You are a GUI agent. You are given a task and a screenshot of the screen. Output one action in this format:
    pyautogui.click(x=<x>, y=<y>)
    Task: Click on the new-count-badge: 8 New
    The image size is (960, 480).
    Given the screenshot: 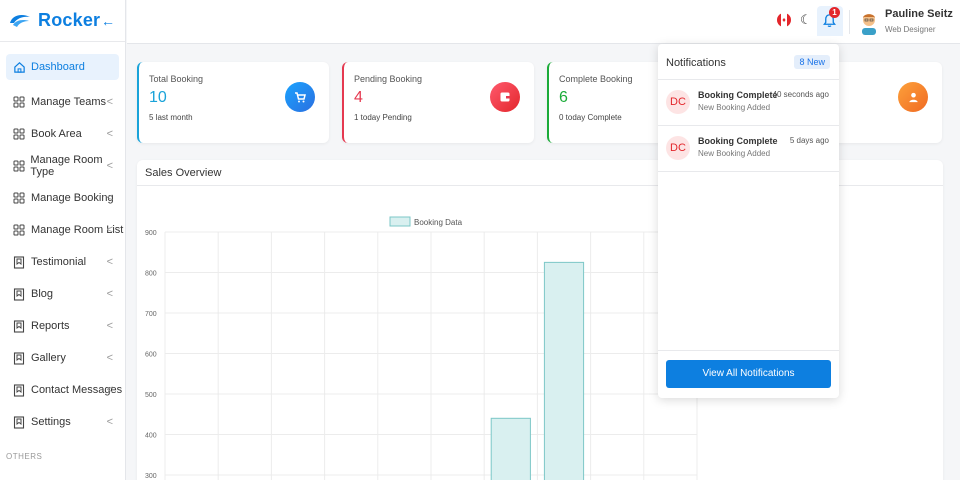 What is the action you would take?
    pyautogui.click(x=812, y=62)
    